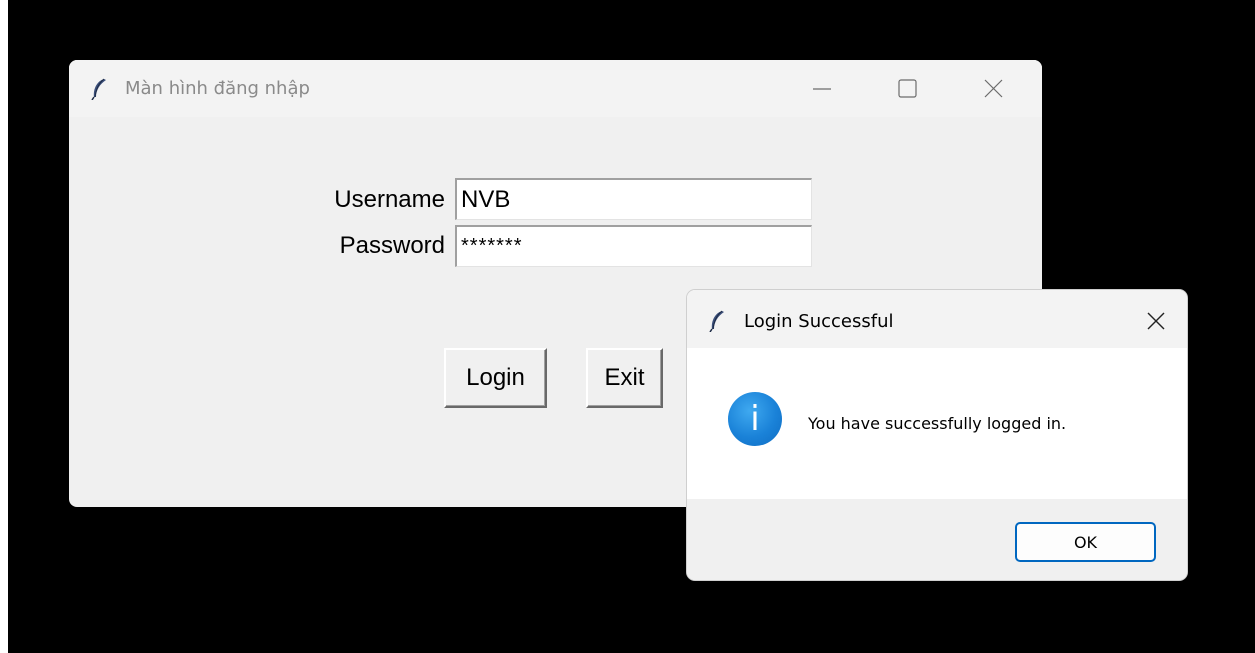  I want to click on minimize-icon, so click(822, 89).